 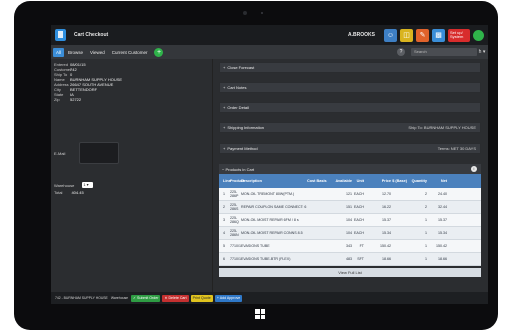 What do you see at coordinates (350, 67) in the screenshot?
I see `section-close-forecast: + Close Forecast` at bounding box center [350, 67].